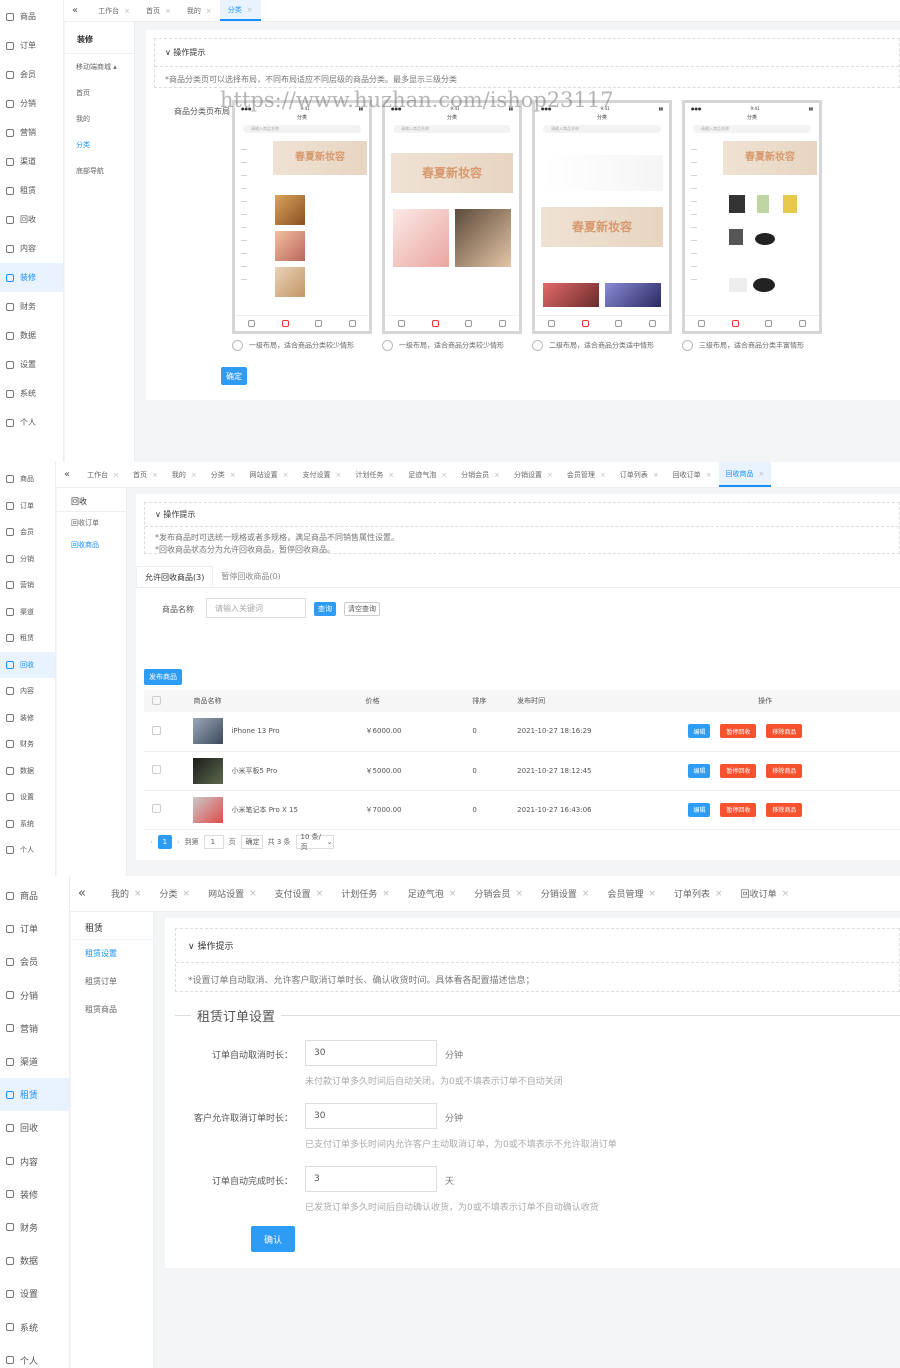  What do you see at coordinates (112, 954) in the screenshot?
I see `sub-menu-item: 租赁设置` at bounding box center [112, 954].